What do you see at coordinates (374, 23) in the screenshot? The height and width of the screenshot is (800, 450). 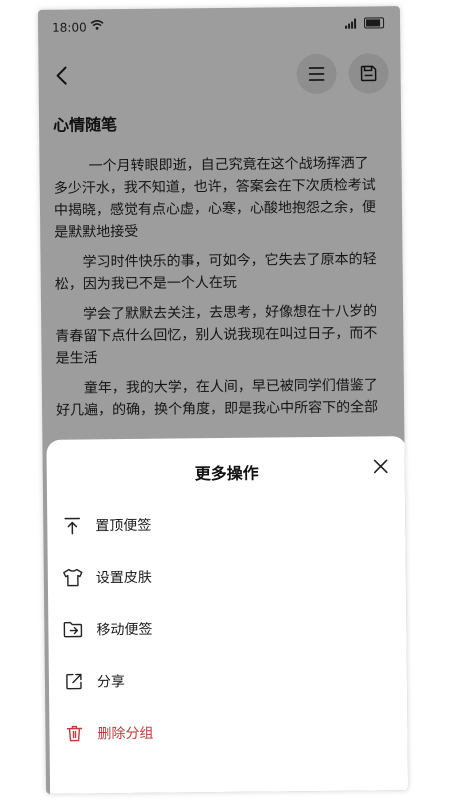 I see `battery-icon` at bounding box center [374, 23].